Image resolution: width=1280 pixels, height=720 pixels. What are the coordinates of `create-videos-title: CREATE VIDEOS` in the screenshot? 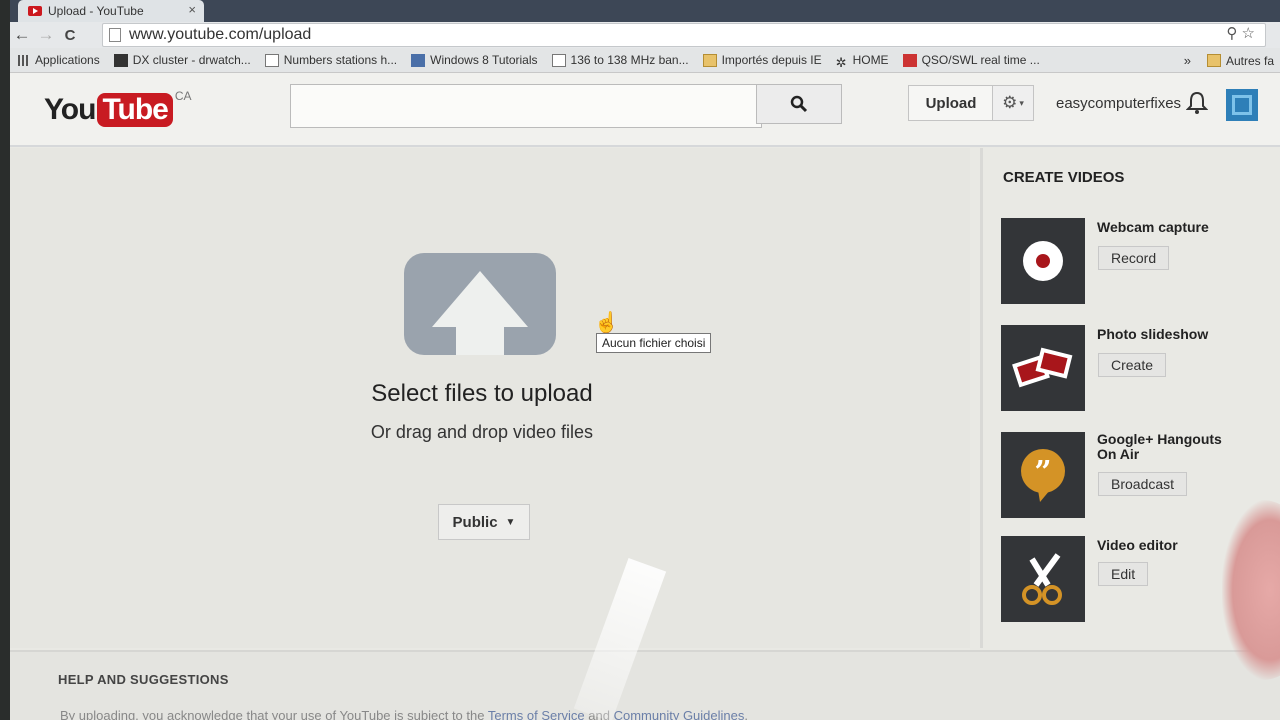 It's located at (1064, 177).